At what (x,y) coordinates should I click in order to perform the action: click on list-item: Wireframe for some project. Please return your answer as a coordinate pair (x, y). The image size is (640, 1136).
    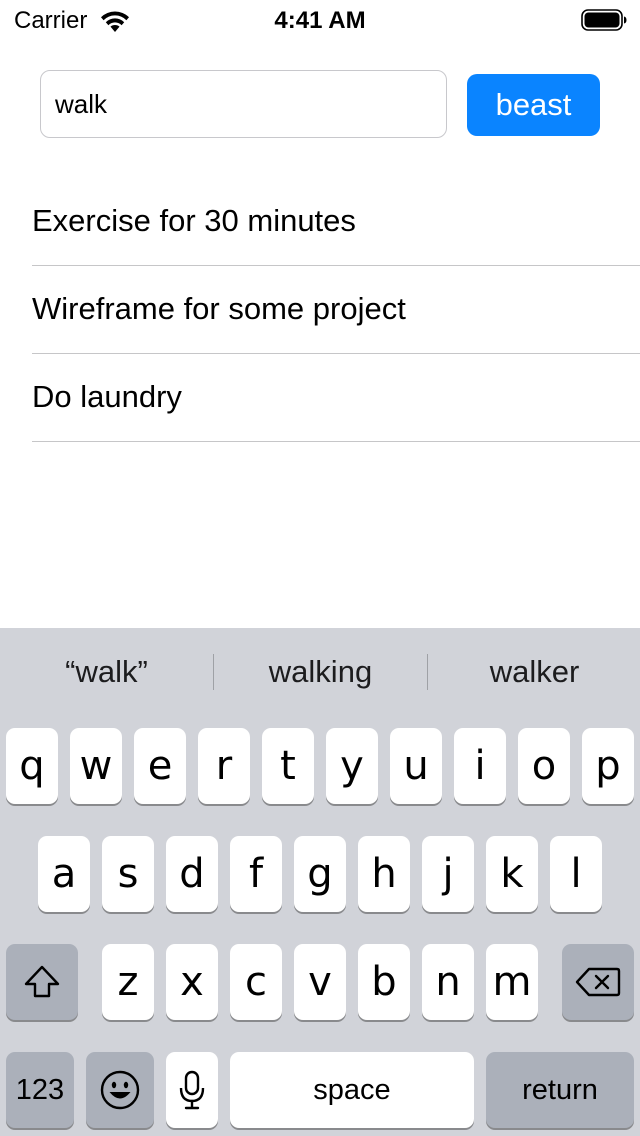
    Looking at the image, I should click on (336, 310).